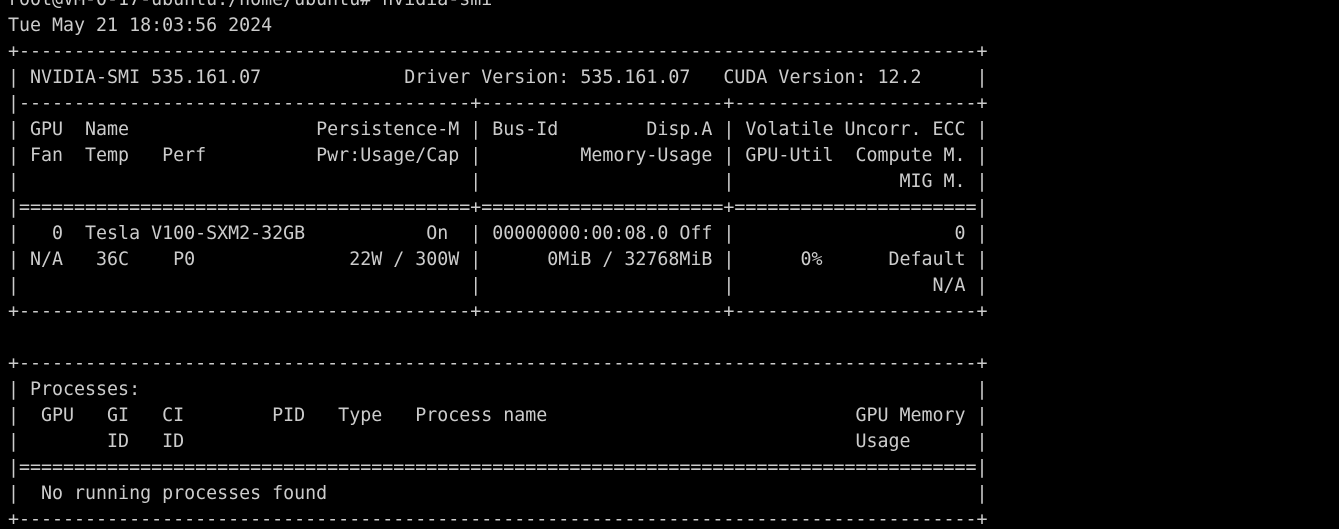 This screenshot has width=1339, height=529. Describe the element at coordinates (498, 285) in the screenshot. I see `gpu-data-row-3: | | | N/A |` at that location.